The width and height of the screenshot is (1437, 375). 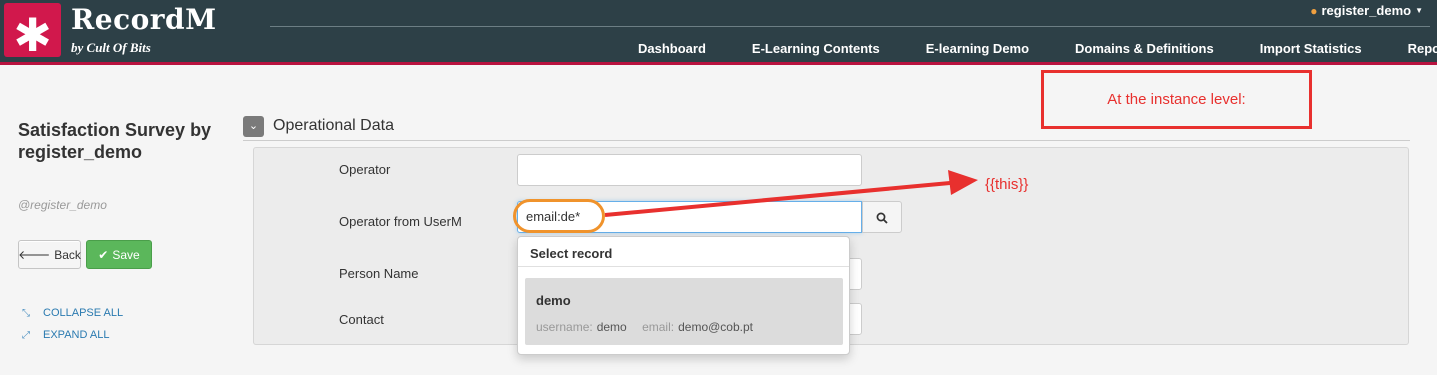 I want to click on annotation-arrow, so click(x=791, y=193).